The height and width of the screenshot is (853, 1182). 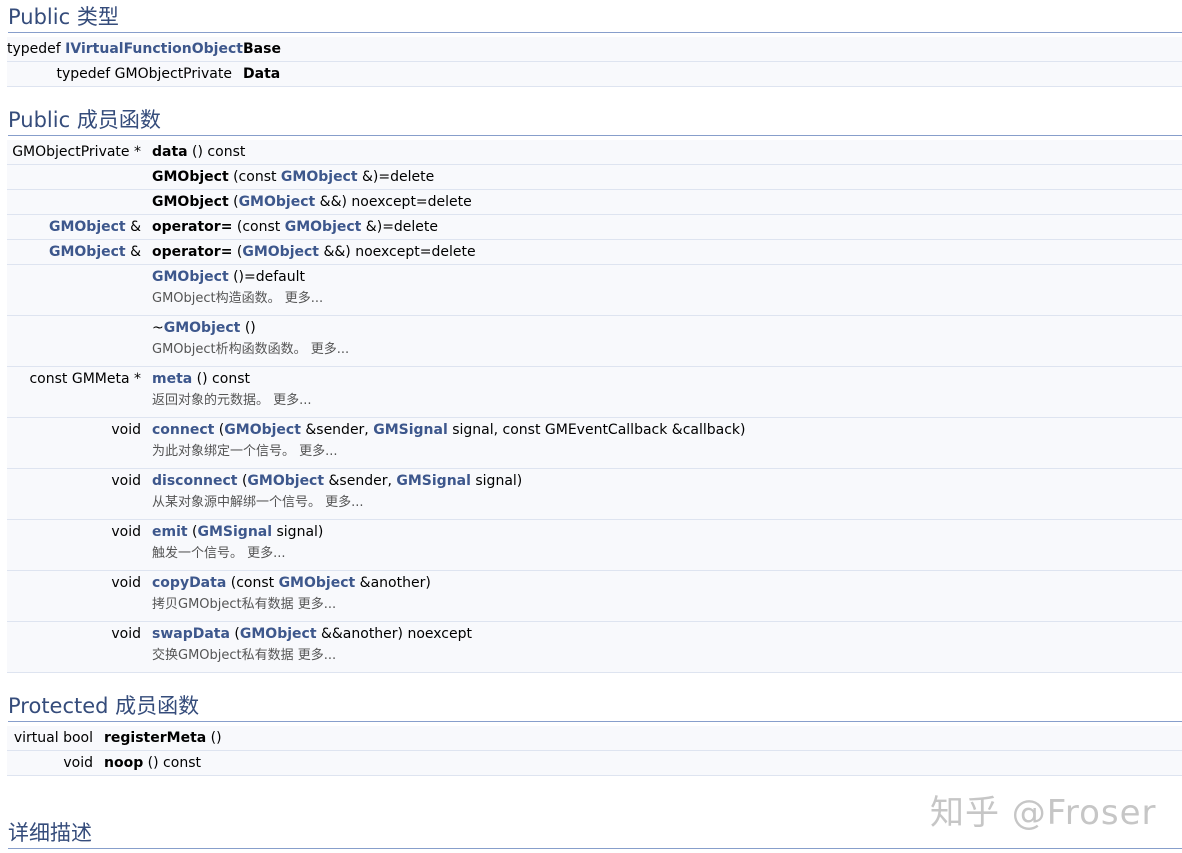 I want to click on member-row: void noop () const, so click(x=594, y=763).